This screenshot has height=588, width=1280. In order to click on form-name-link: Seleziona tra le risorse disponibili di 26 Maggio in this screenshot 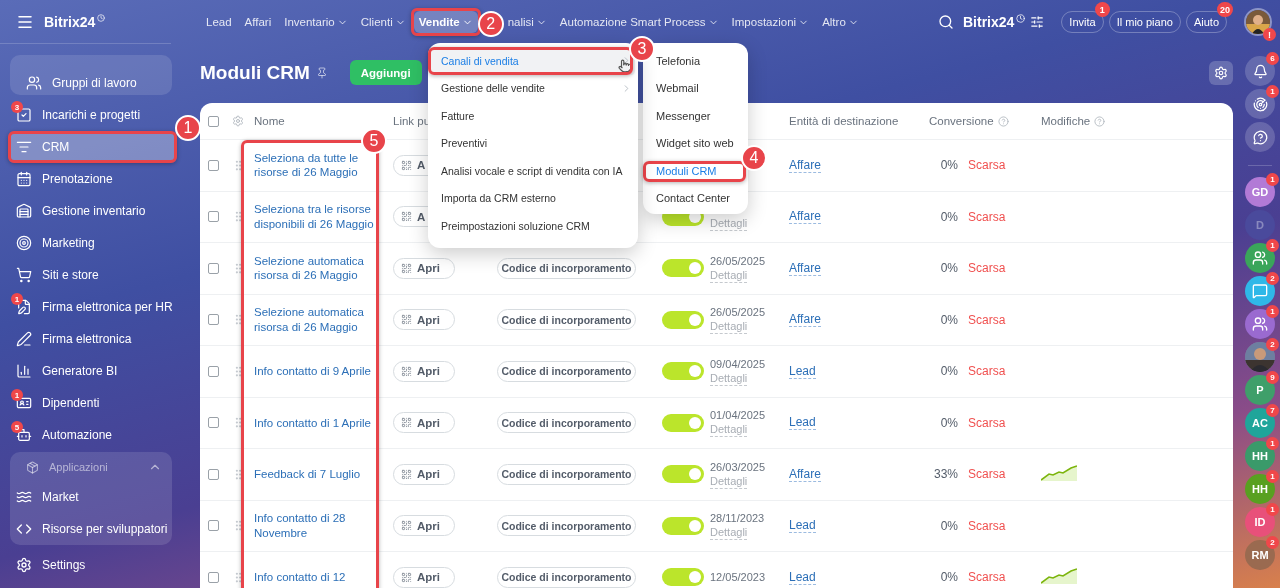, I will do `click(315, 217)`.